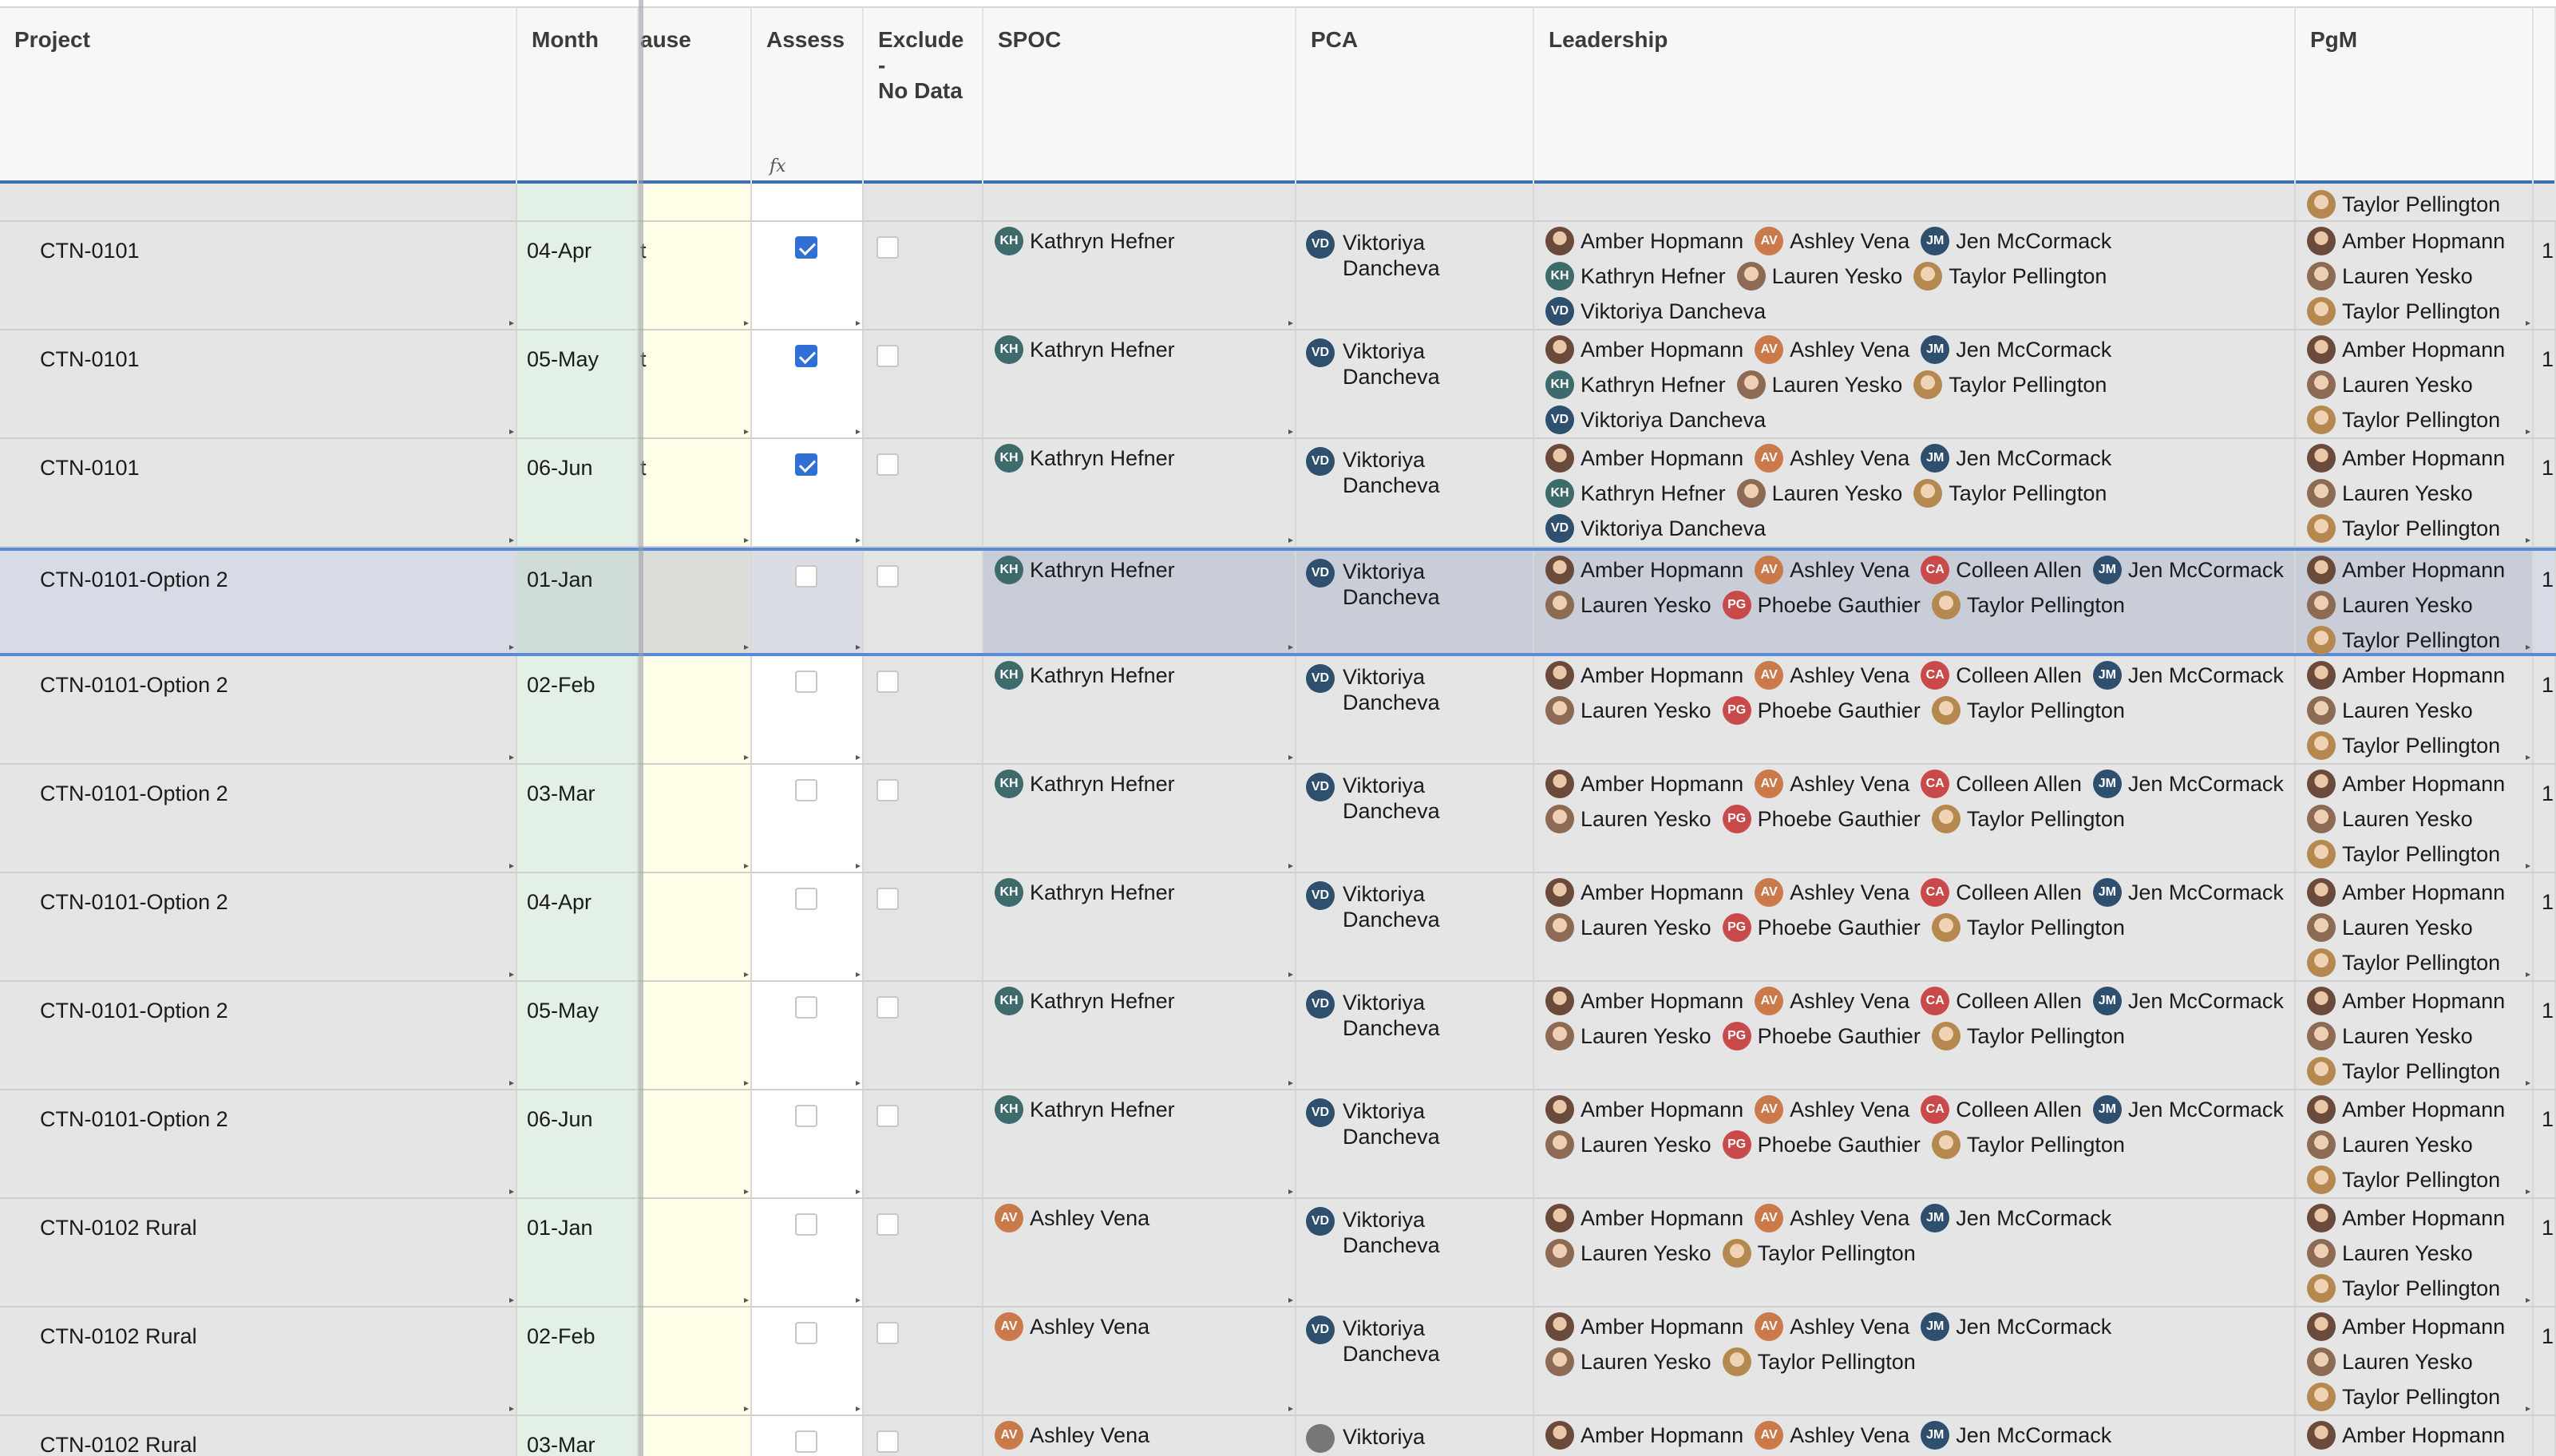 This screenshot has height=1456, width=2556. Describe the element at coordinates (578, 384) in the screenshot. I see `cell-month: 05-May` at that location.